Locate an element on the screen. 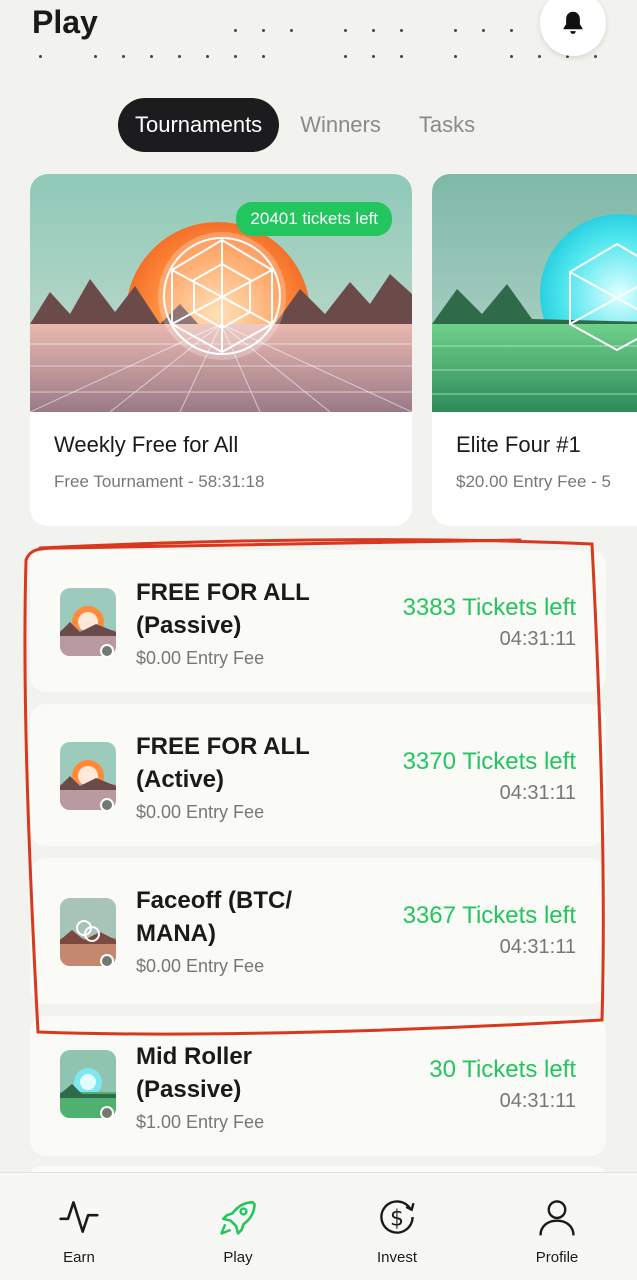  entry-fee: $1.00 Entry Fee is located at coordinates (200, 1122).